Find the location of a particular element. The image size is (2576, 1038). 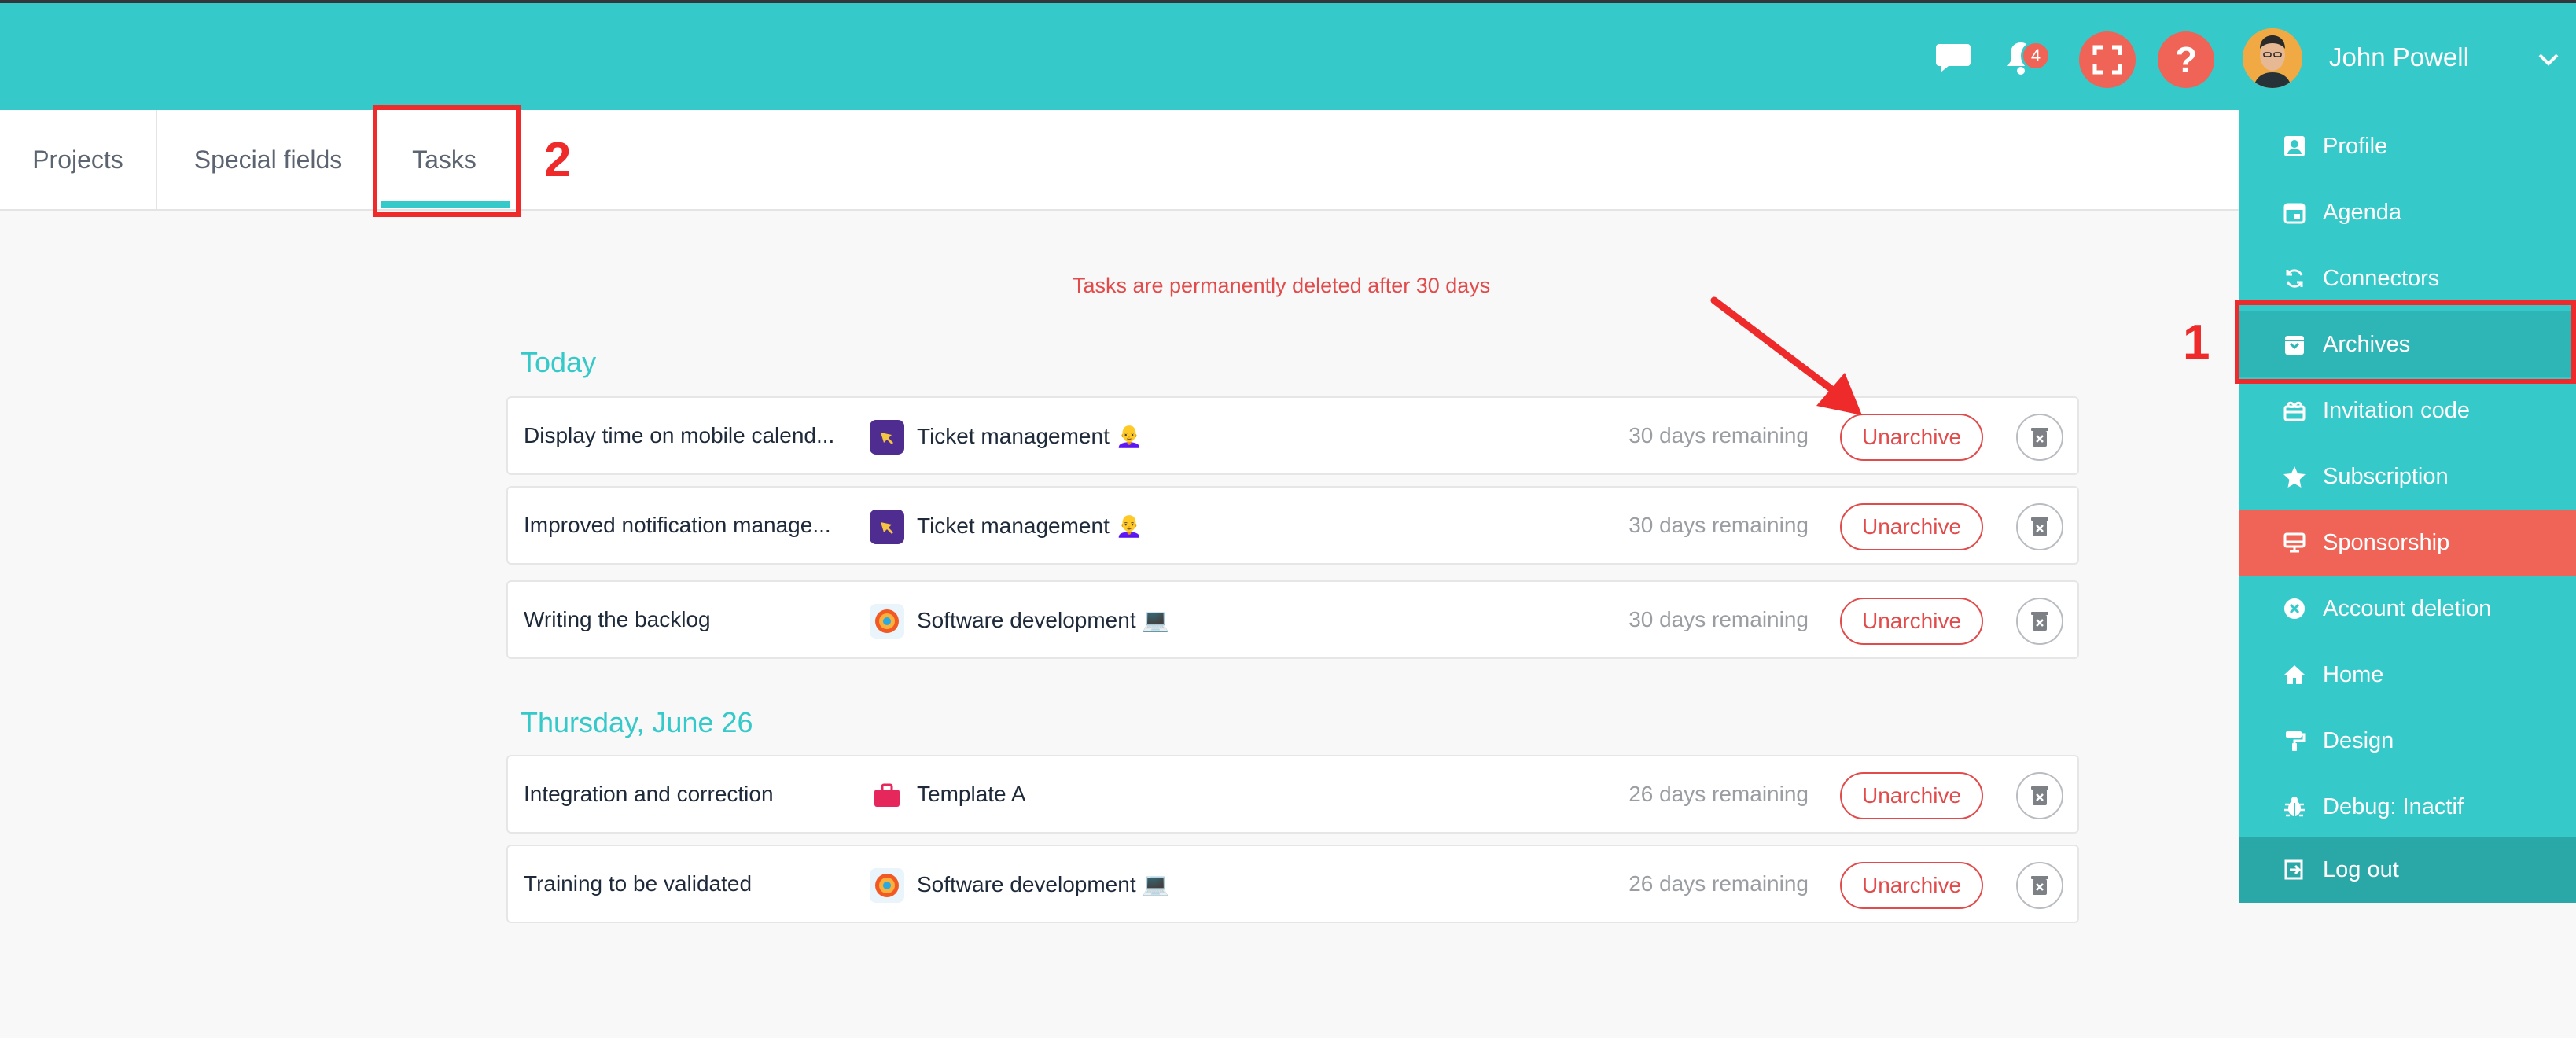

annotation-number-1: 1 is located at coordinates (2196, 342).